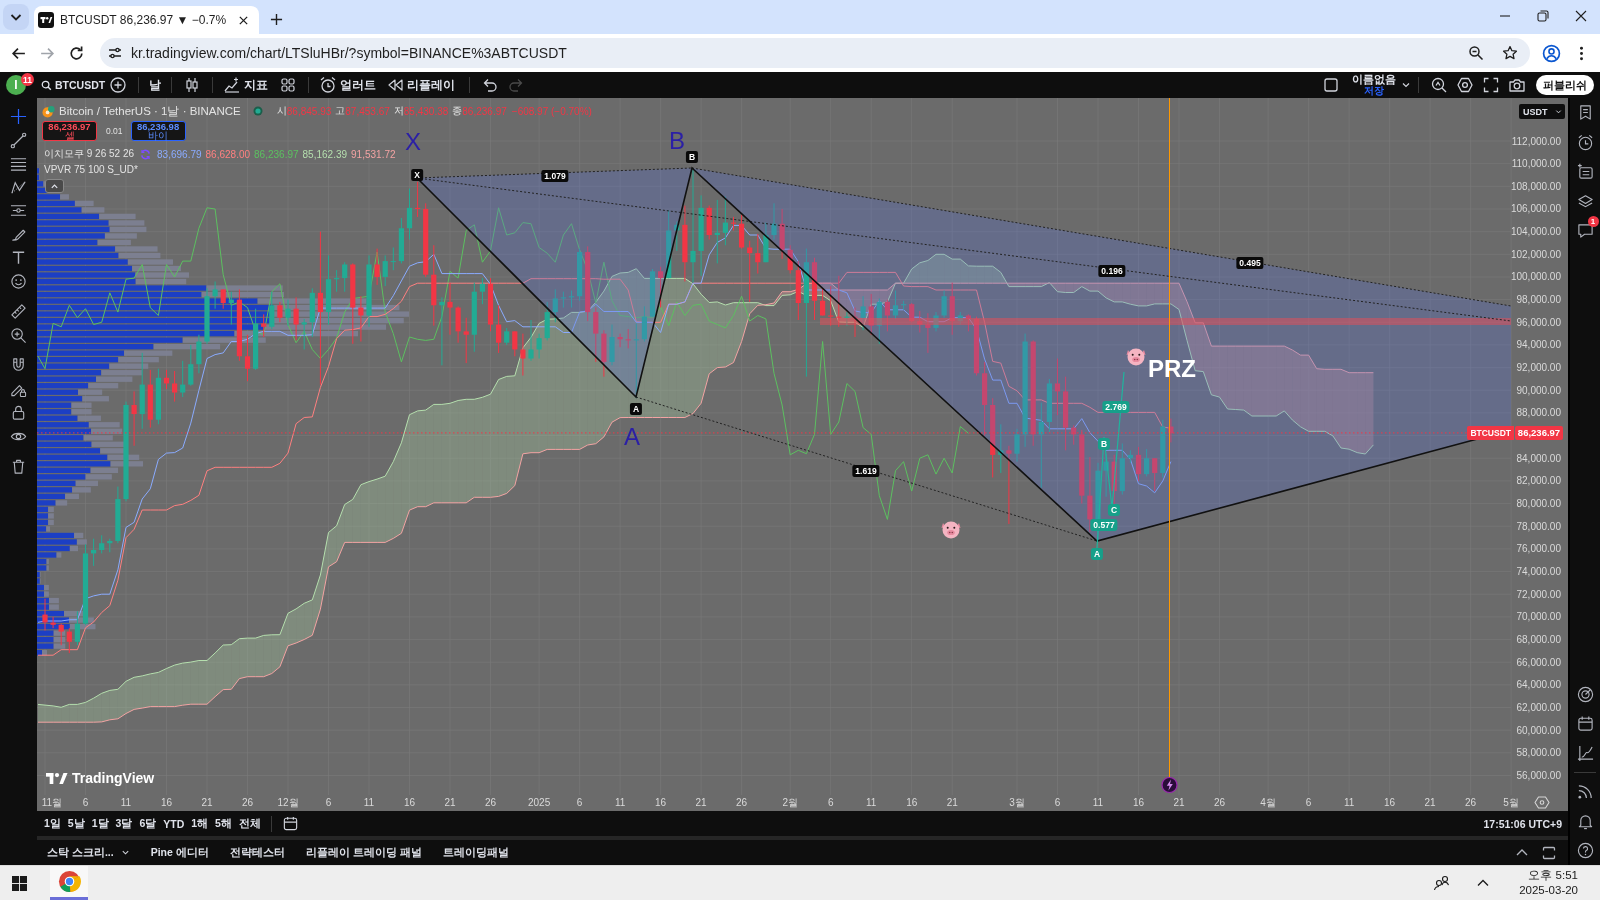  What do you see at coordinates (18, 335) in the screenshot?
I see `zoom-in-icon` at bounding box center [18, 335].